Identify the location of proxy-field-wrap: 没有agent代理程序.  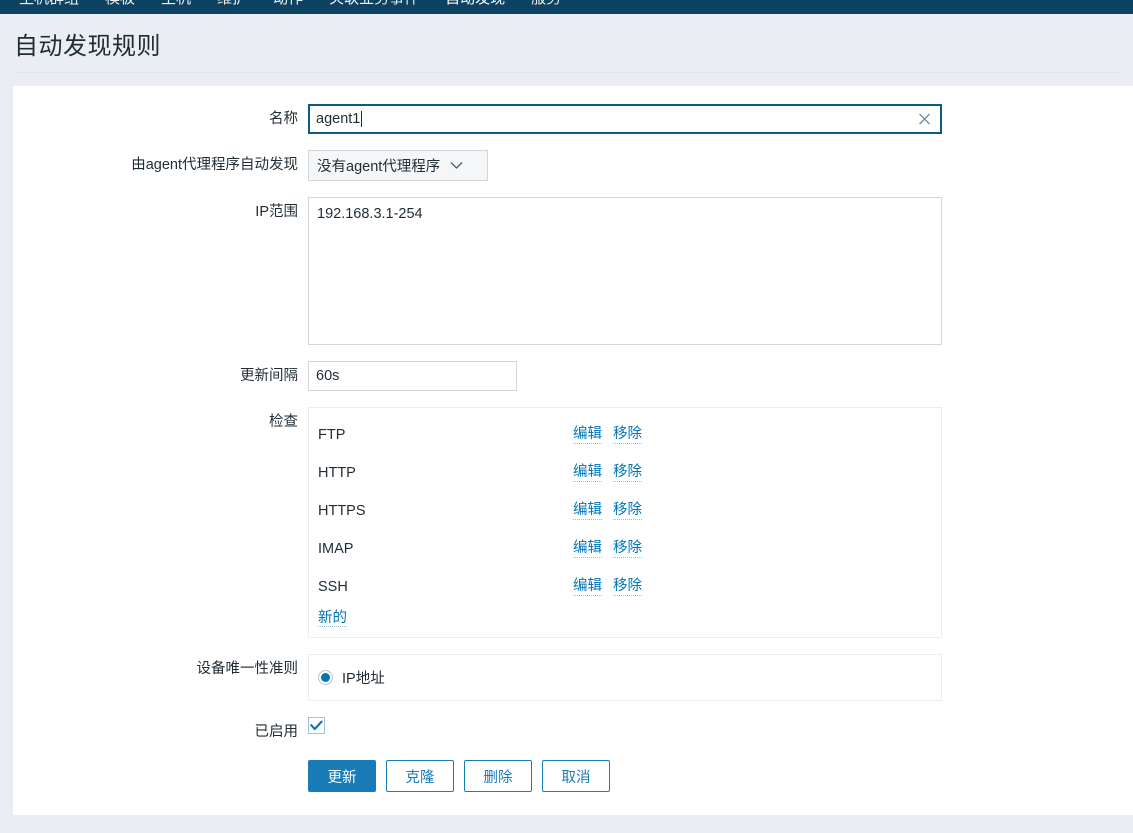
(720, 165).